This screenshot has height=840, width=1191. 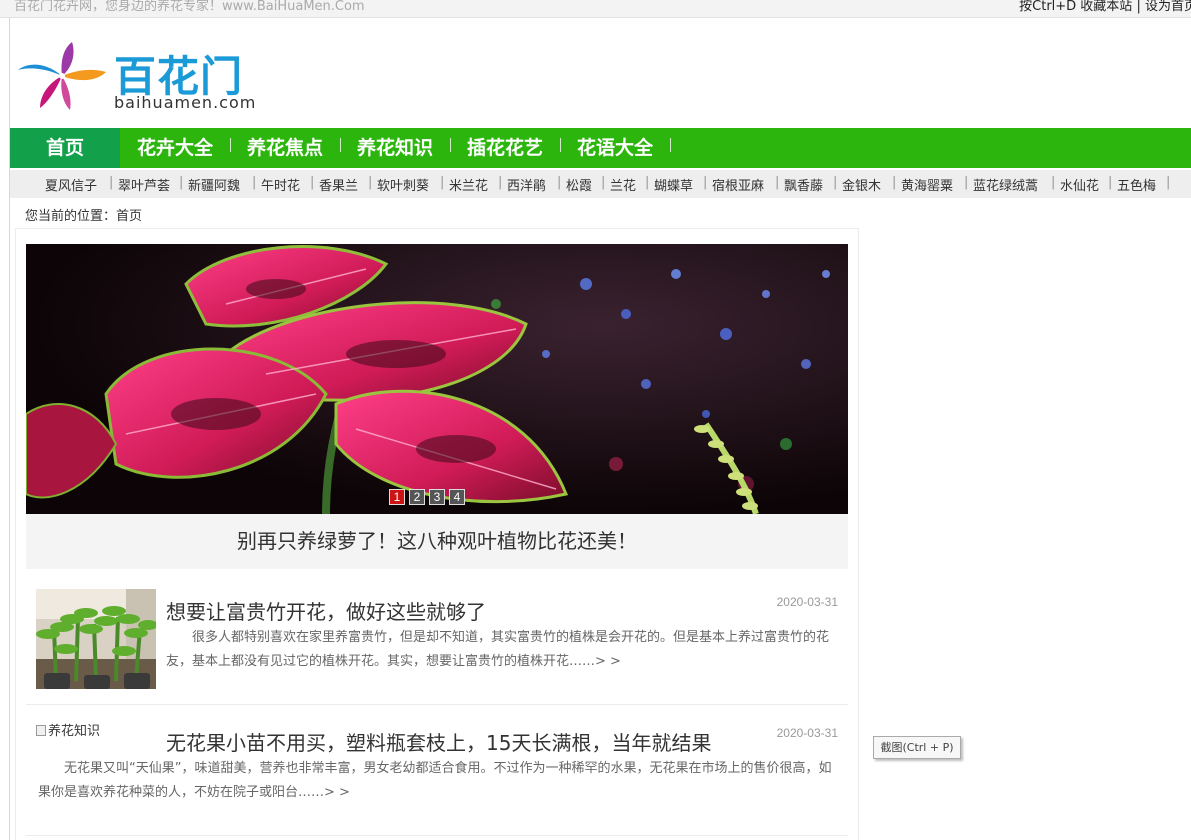 What do you see at coordinates (505, 148) in the screenshot?
I see `nav-item-flower-arranging: 插花花艺` at bounding box center [505, 148].